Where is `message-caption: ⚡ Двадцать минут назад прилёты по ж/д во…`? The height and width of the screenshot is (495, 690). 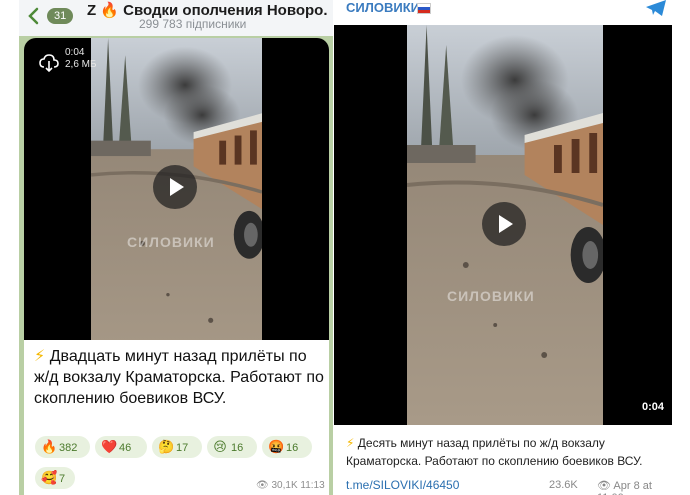
message-caption: ⚡ Двадцать минут назад прилёты по ж/д во… is located at coordinates (176, 417).